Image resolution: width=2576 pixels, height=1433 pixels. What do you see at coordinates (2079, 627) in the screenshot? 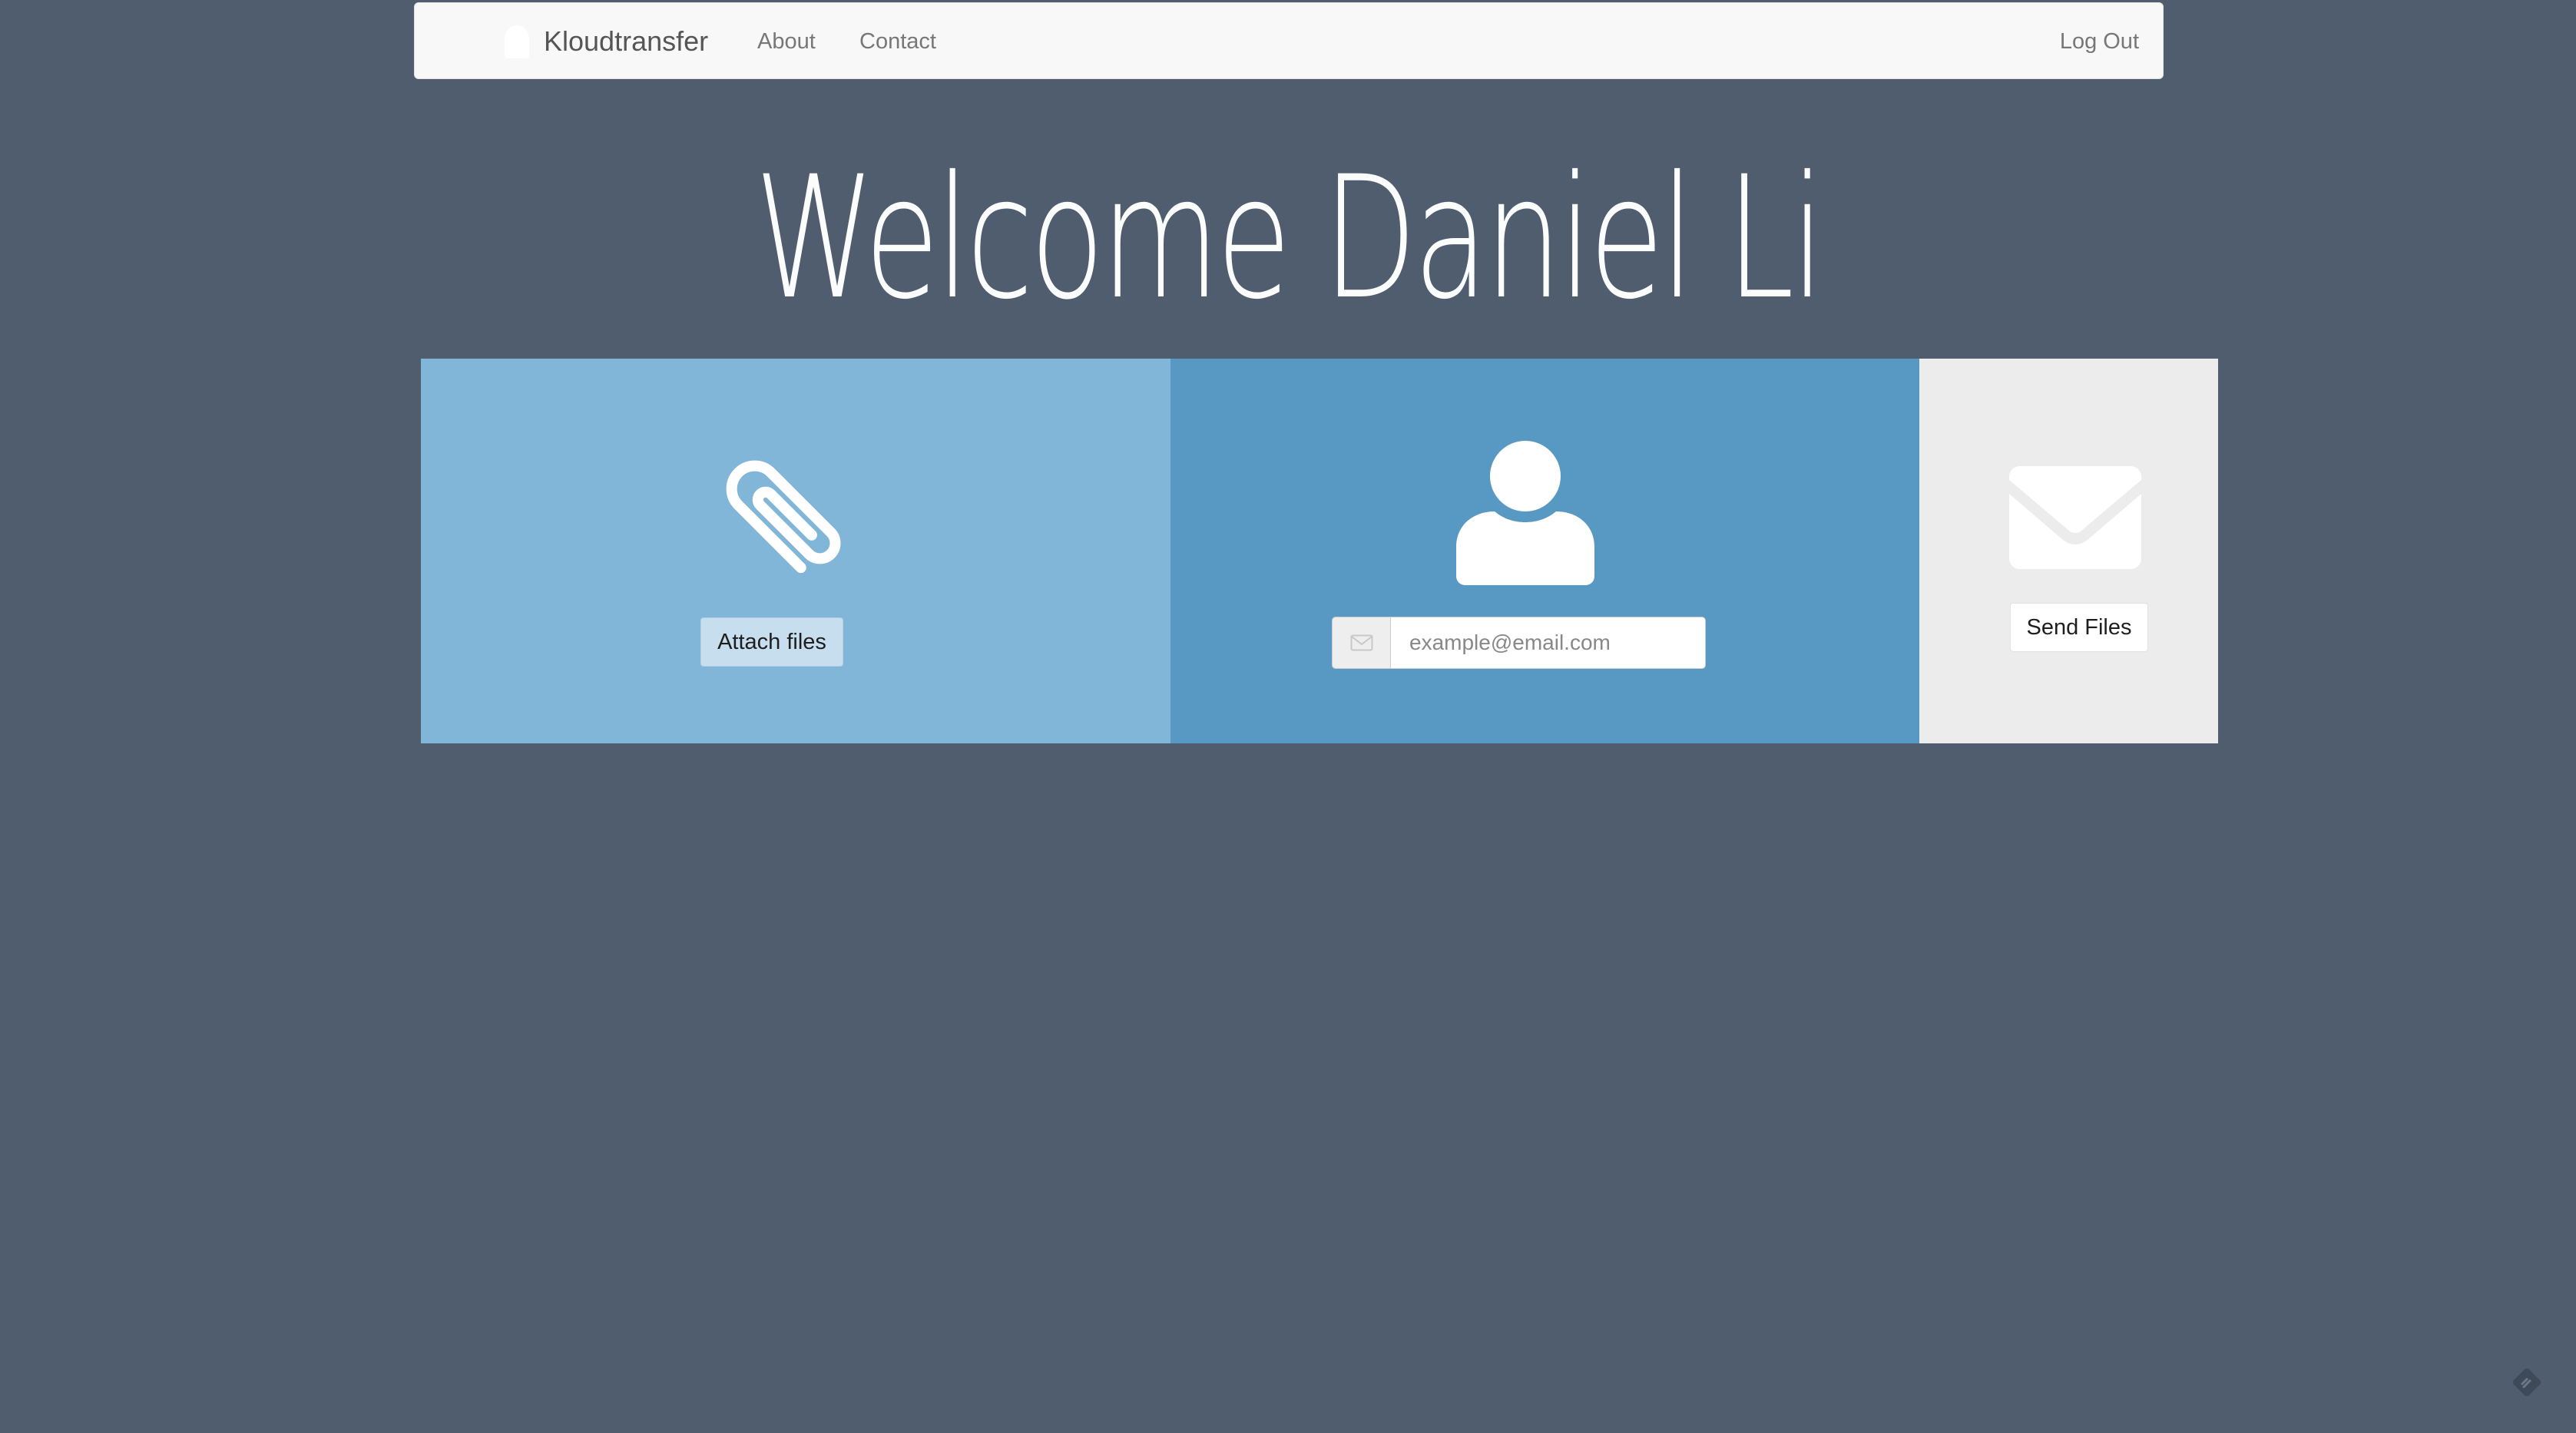
I see `send-files-button: Send Files` at bounding box center [2079, 627].